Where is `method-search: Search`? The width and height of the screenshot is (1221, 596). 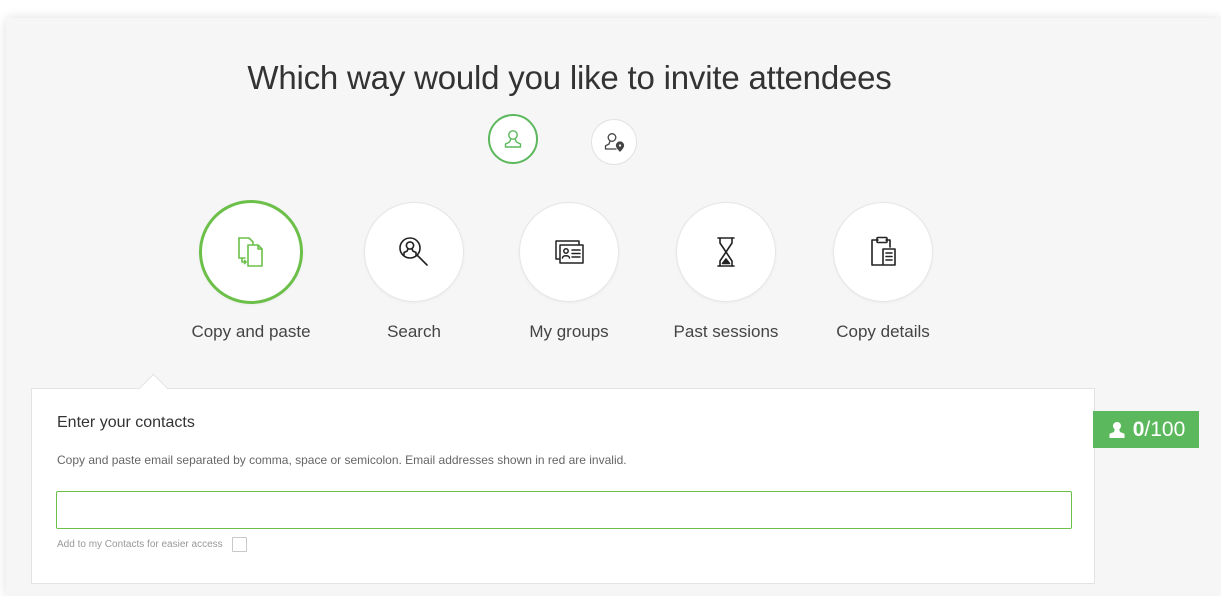
method-search: Search is located at coordinates (414, 272).